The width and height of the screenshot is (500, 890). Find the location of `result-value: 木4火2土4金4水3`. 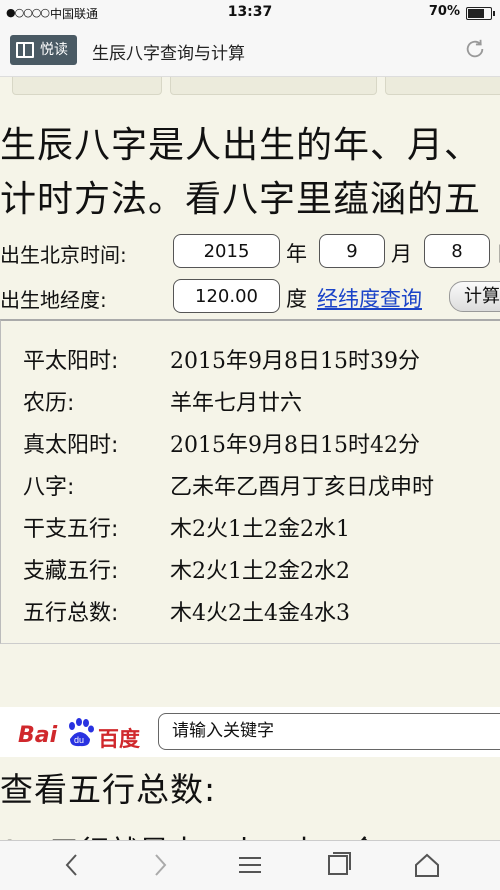

result-value: 木4火2土4金4水3 is located at coordinates (260, 613).